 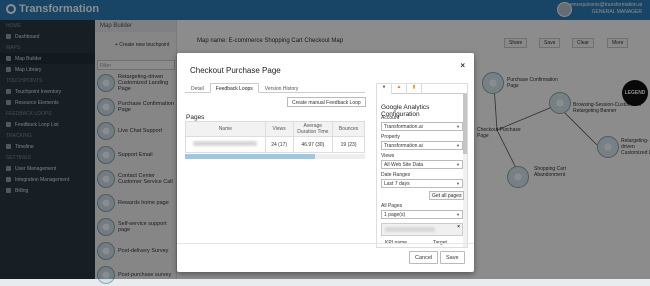 I want to click on account-select: Transformation.ai ▼, so click(x=422, y=126).